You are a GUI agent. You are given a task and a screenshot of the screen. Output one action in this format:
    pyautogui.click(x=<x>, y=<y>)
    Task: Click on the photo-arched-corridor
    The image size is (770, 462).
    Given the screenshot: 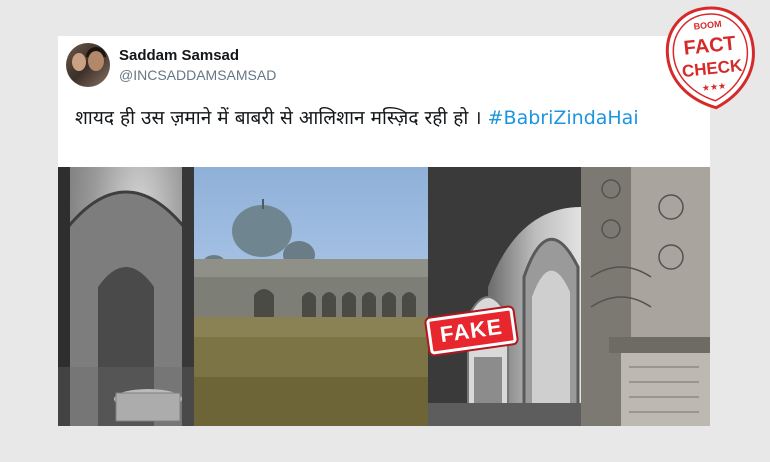 What is the action you would take?
    pyautogui.click(x=504, y=296)
    